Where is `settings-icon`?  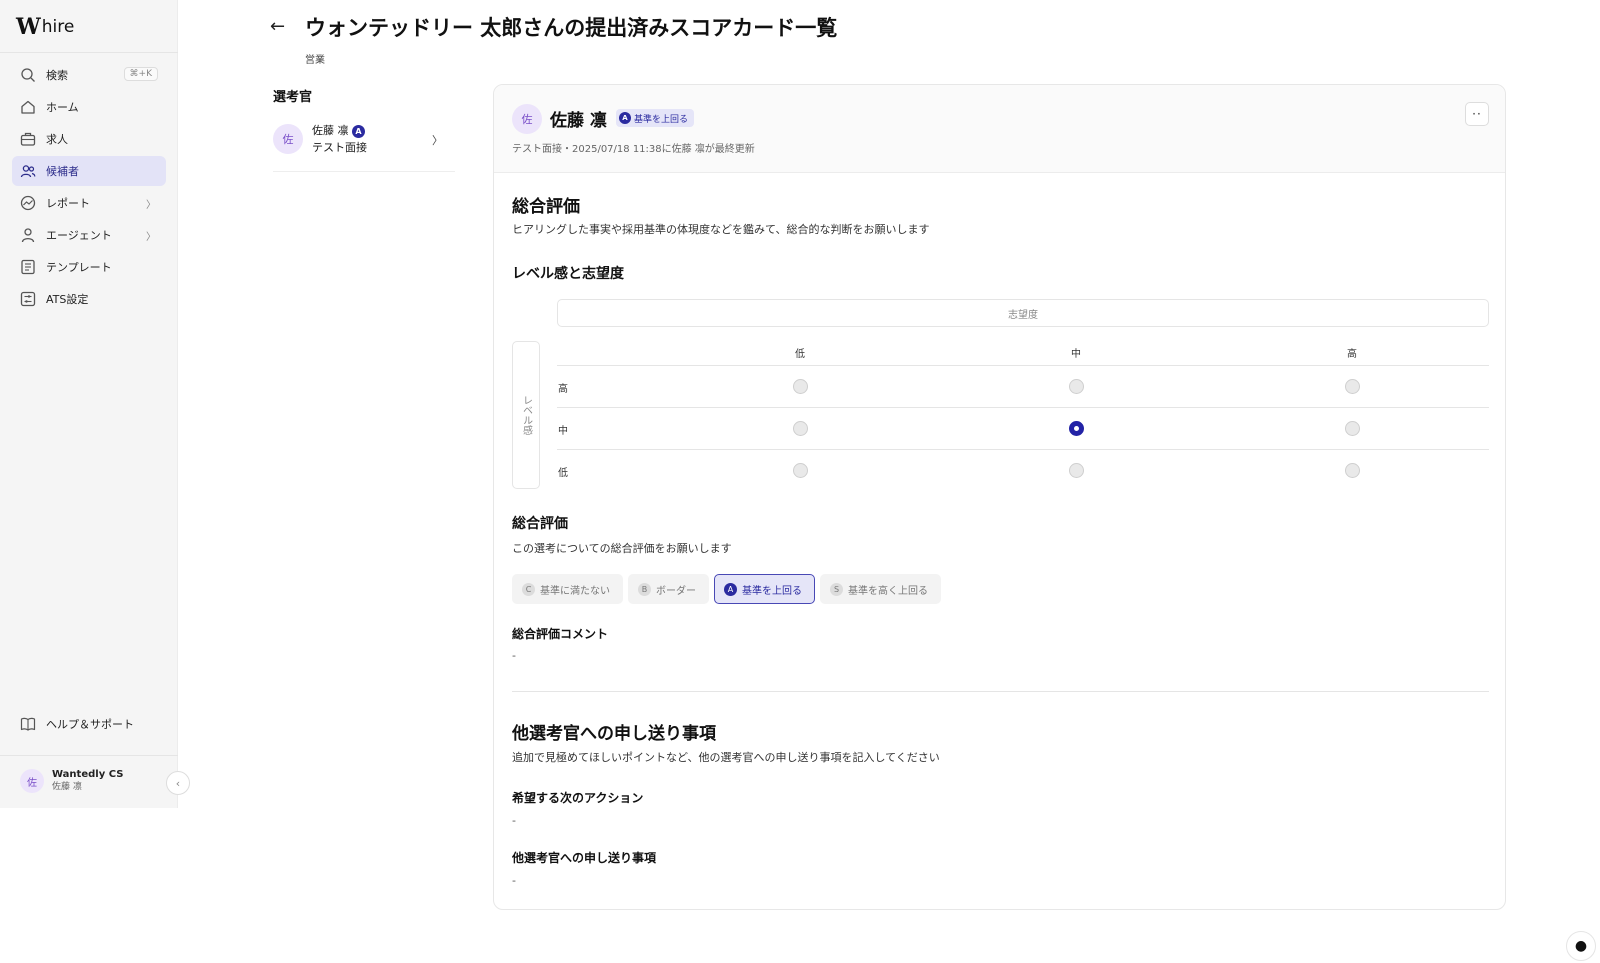 settings-icon is located at coordinates (28, 299).